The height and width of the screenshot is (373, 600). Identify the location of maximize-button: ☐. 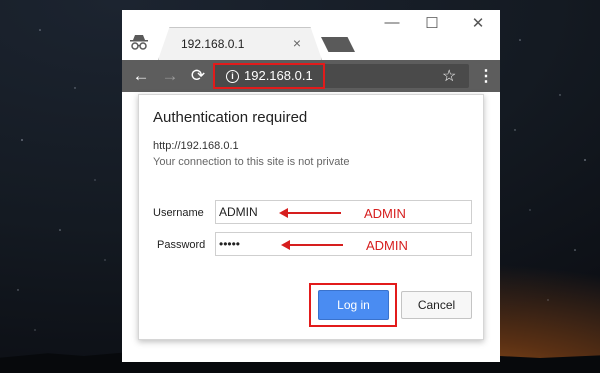
(432, 23).